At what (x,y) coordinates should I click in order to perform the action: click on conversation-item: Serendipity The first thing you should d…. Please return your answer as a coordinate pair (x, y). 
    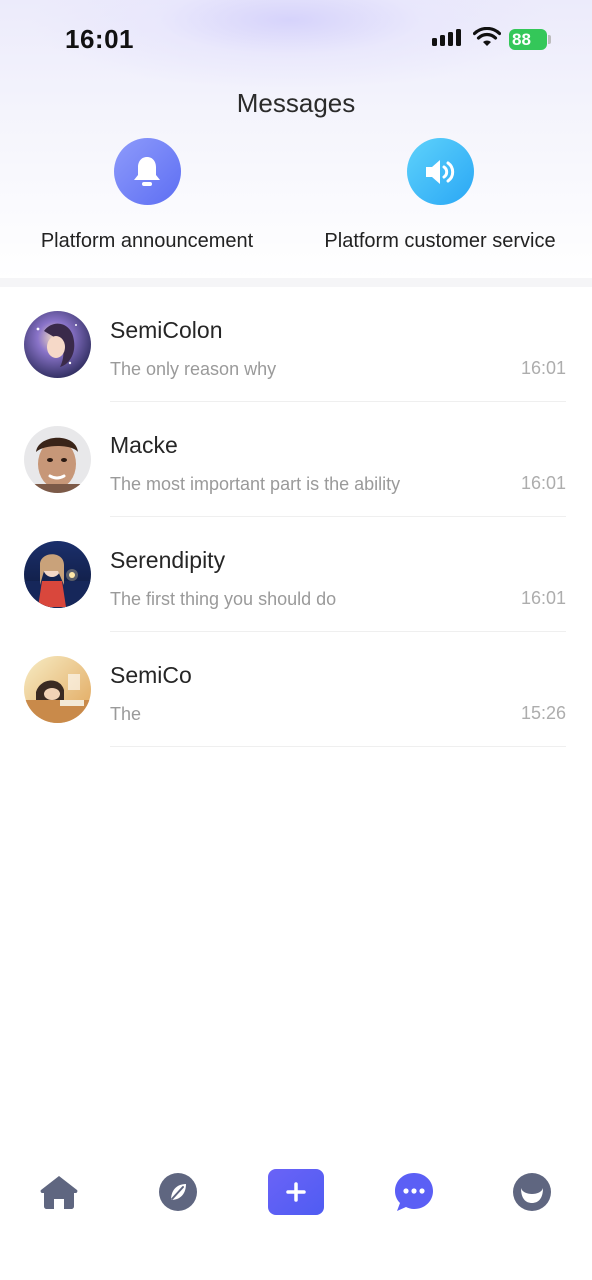
    Looking at the image, I should click on (296, 574).